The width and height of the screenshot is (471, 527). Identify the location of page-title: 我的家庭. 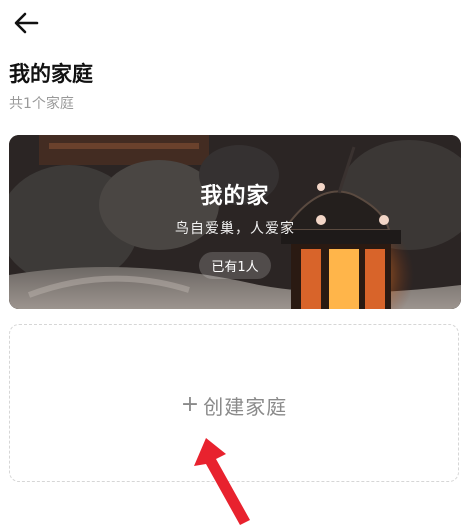
(51, 74).